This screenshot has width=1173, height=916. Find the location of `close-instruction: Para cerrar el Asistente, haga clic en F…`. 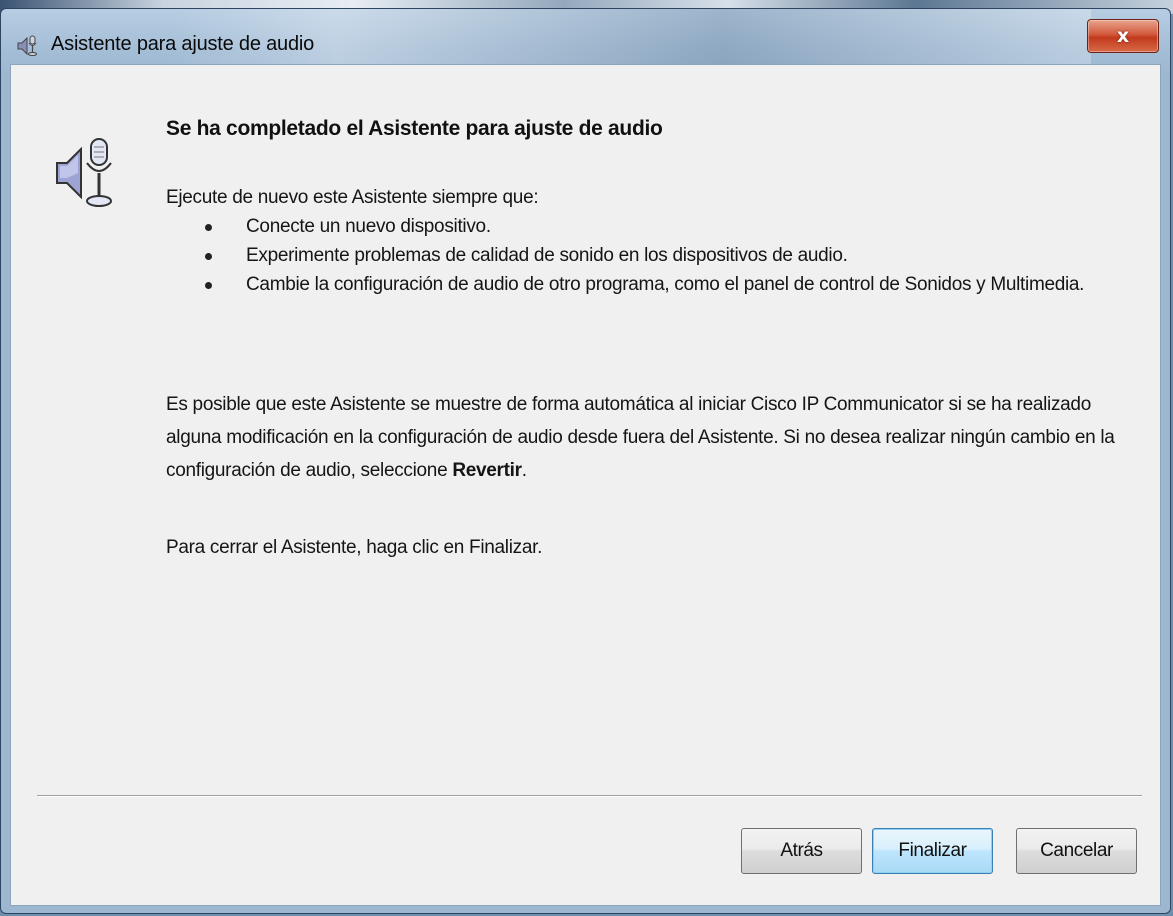

close-instruction: Para cerrar el Asistente, haga clic en F… is located at coordinates (354, 547).